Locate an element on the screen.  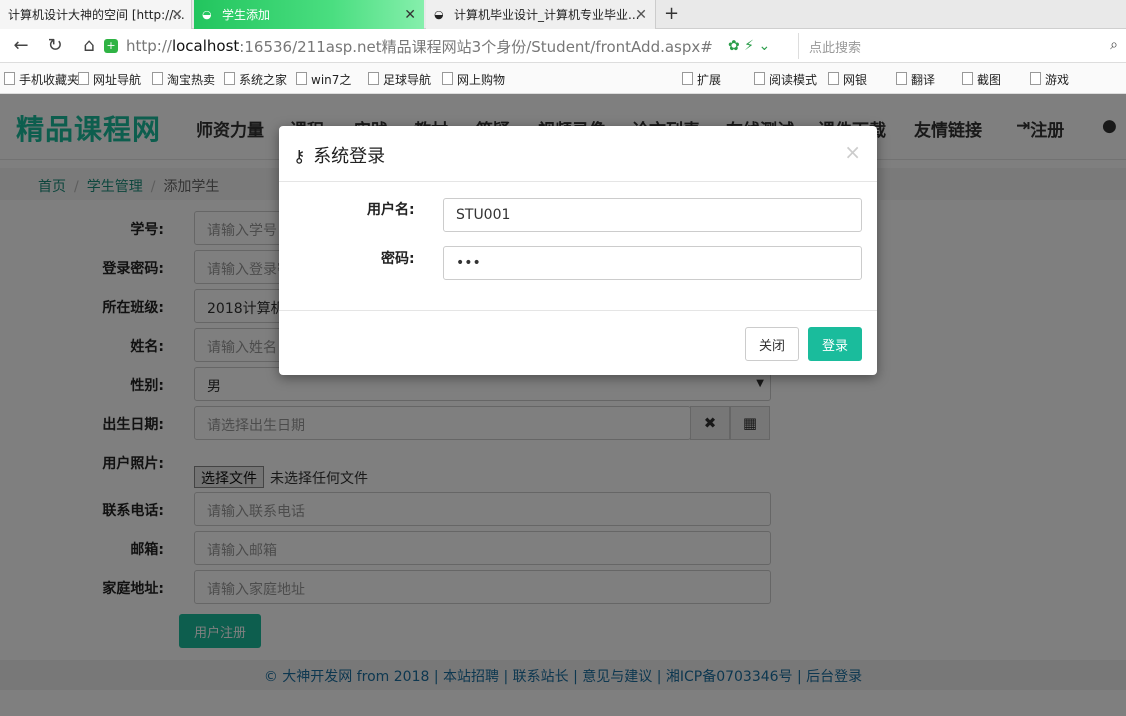
tab-blog: 计算机设计大神的空间 [http://... ✕ is located at coordinates (96, 14).